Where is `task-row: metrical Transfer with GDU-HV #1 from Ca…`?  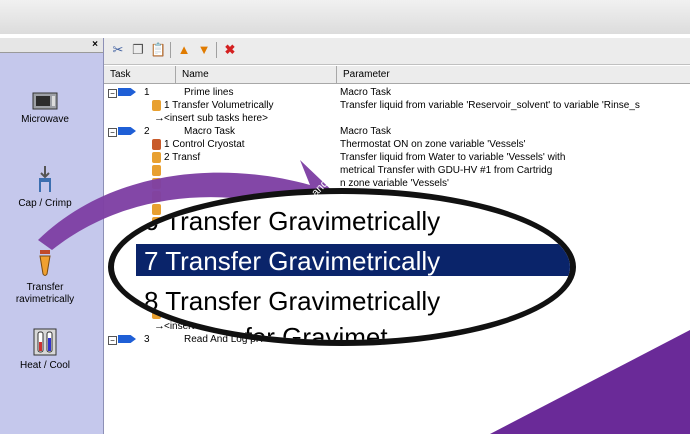 task-row: metrical Transfer with GDU-HV #1 from Ca… is located at coordinates (397, 170).